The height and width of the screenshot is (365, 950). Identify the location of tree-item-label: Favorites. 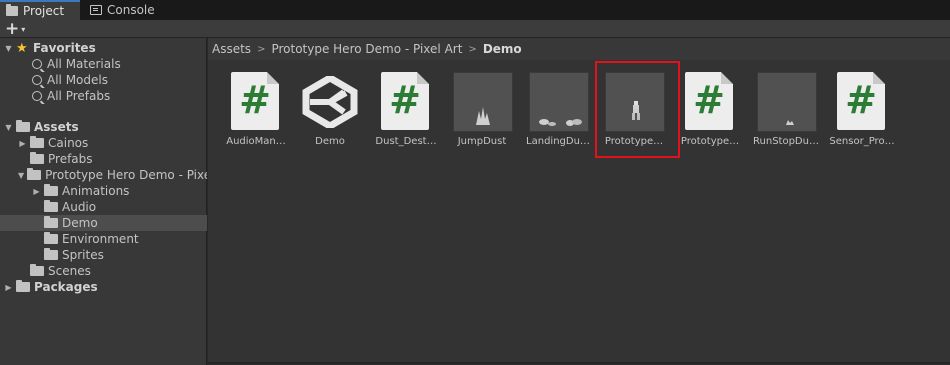
(64, 48).